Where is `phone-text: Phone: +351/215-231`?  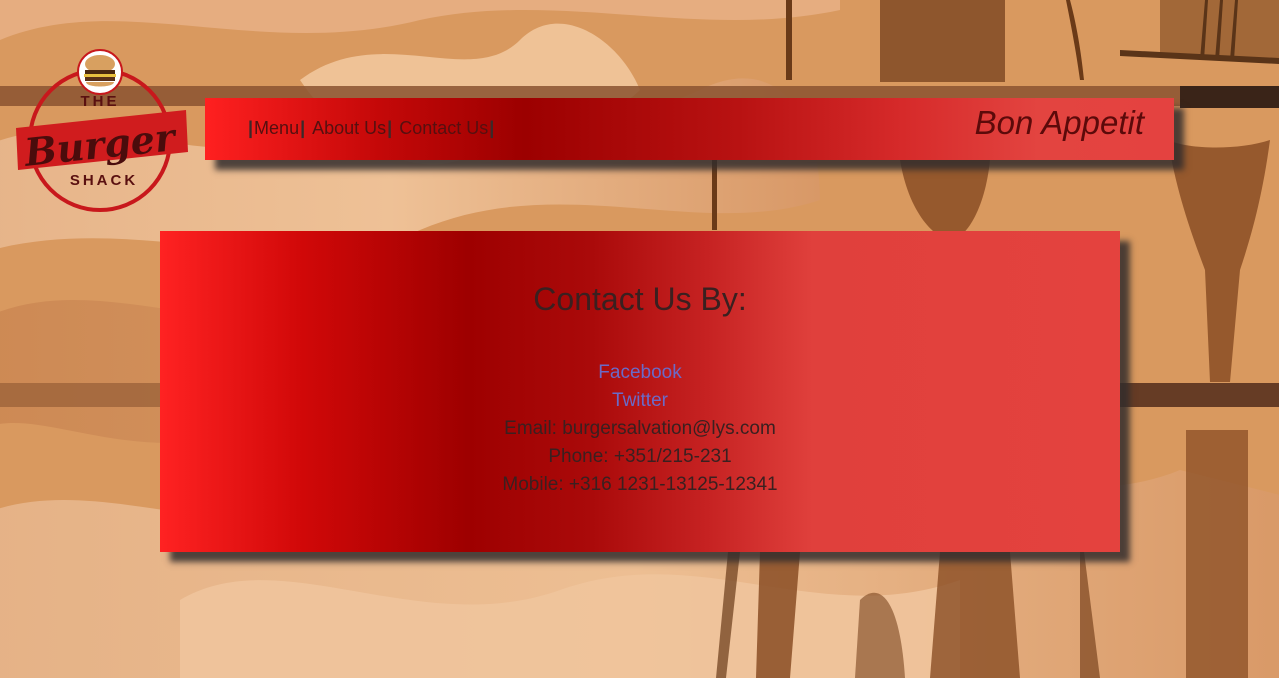 phone-text: Phone: +351/215-231 is located at coordinates (640, 456).